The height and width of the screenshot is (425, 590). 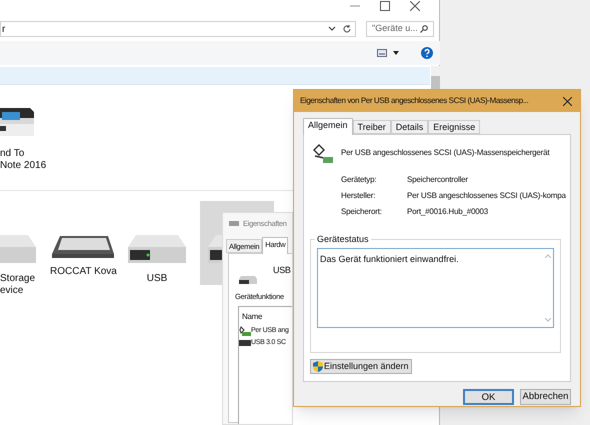 What do you see at coordinates (389, 259) in the screenshot?
I see `status-text: Das Gerät funktioniert einwandfrei.` at bounding box center [389, 259].